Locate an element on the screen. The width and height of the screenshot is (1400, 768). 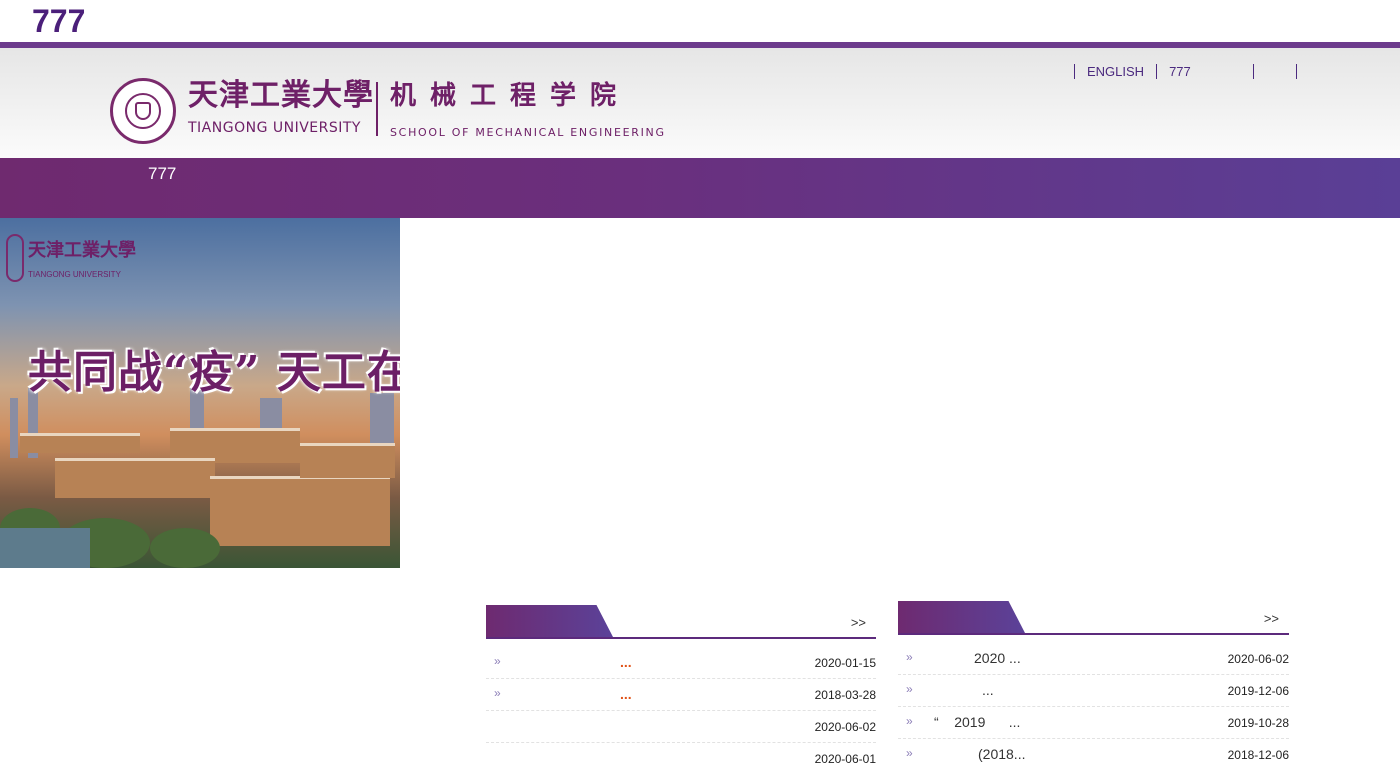
page-title: 777 is located at coordinates (59, 21).